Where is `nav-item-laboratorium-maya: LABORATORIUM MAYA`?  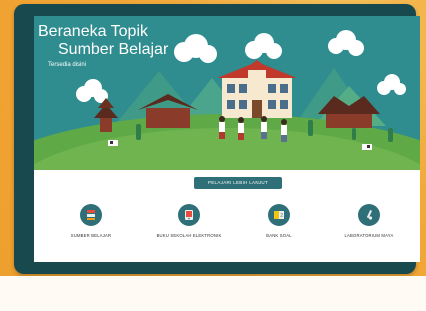
nav-item-laboratorium-maya: LABORATORIUM MAYA is located at coordinates (369, 221).